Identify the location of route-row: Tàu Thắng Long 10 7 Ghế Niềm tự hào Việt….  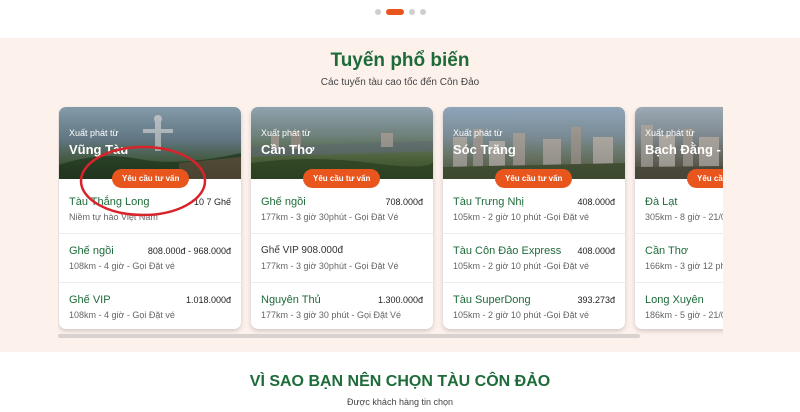
(150, 209).